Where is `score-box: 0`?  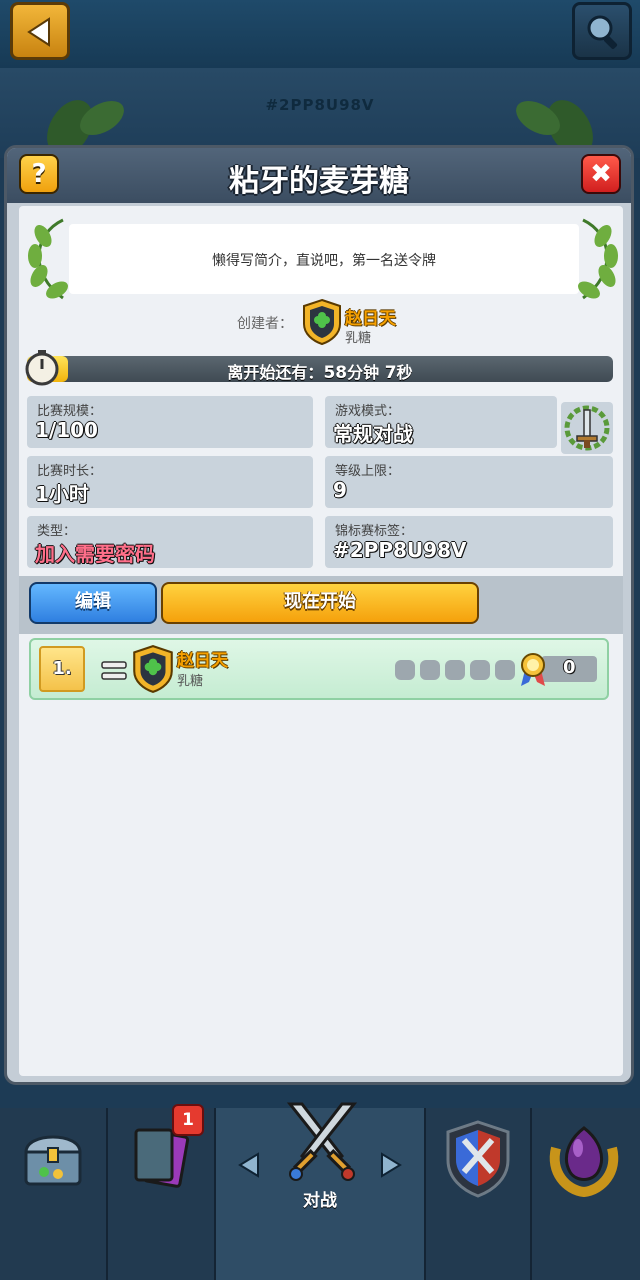 score-box: 0 is located at coordinates (569, 669).